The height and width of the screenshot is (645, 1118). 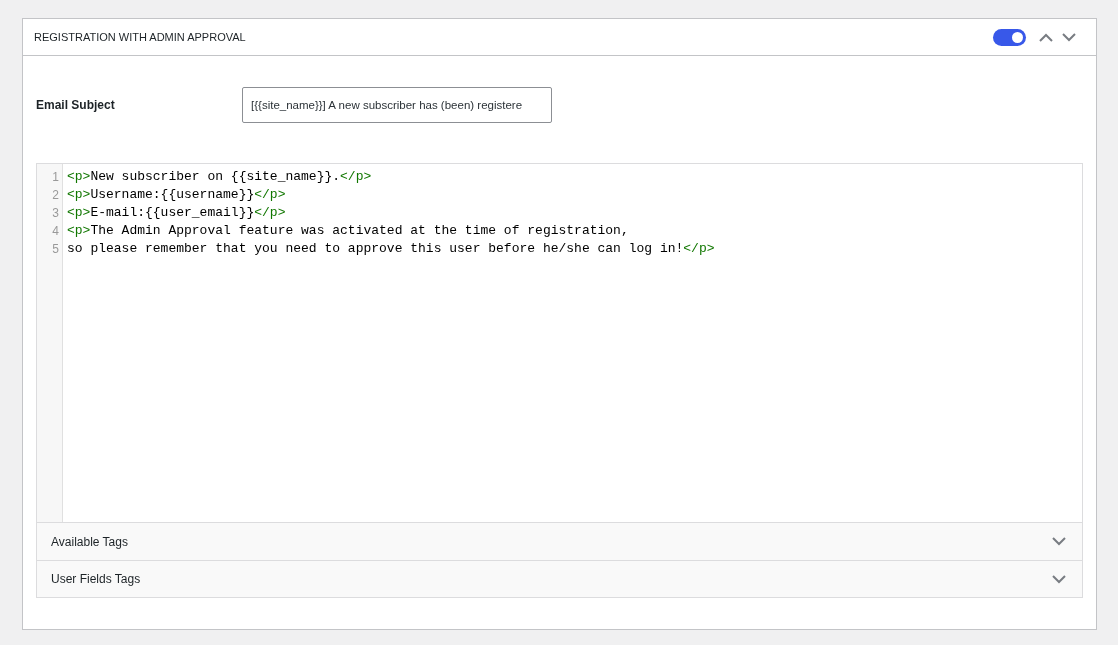 I want to click on move-up-button, so click(x=1046, y=37).